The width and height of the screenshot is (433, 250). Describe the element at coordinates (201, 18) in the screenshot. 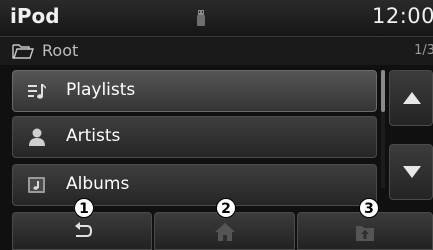

I see `usb-icon` at that location.